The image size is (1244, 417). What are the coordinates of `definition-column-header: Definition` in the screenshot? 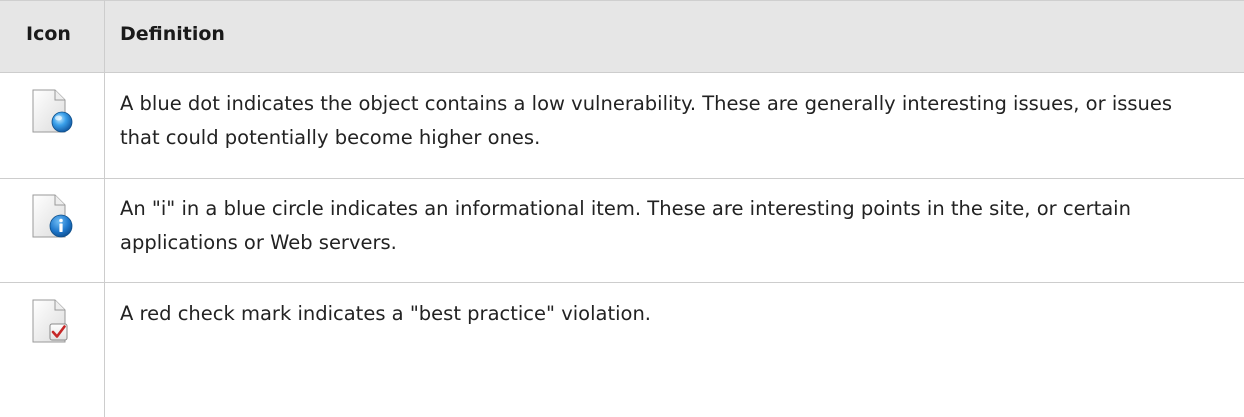 It's located at (172, 34).